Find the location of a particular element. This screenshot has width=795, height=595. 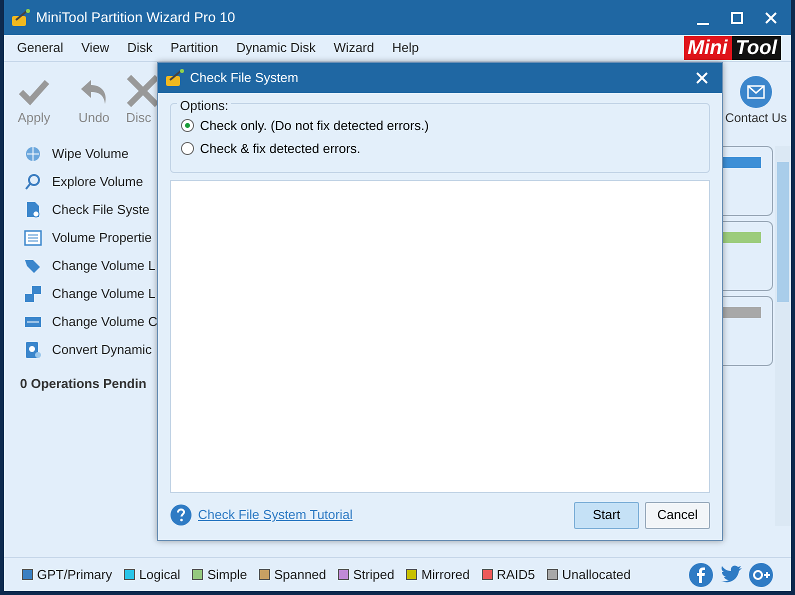

magnifier-icon is located at coordinates (33, 182).